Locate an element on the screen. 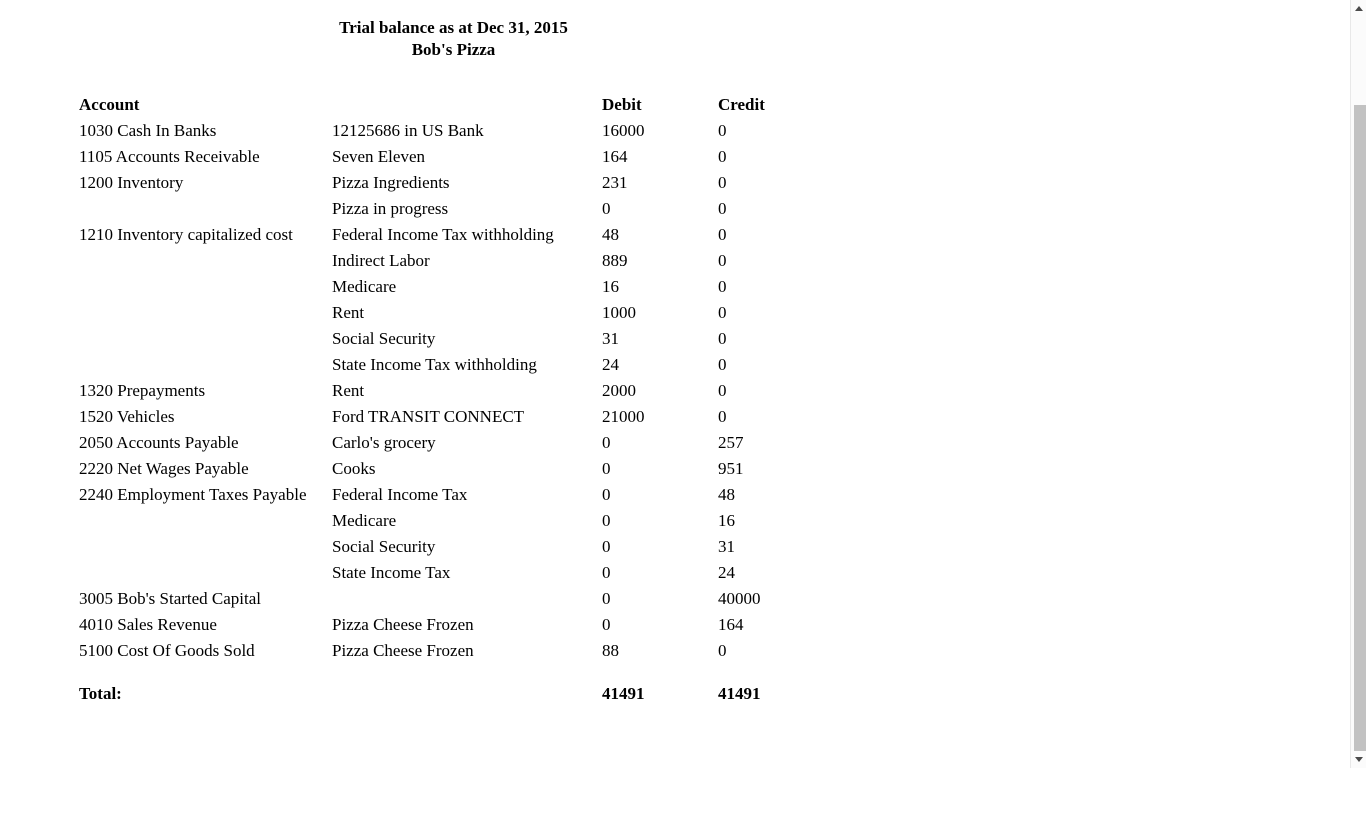 This screenshot has width=1366, height=837. cell-description: Cooks is located at coordinates (354, 468).